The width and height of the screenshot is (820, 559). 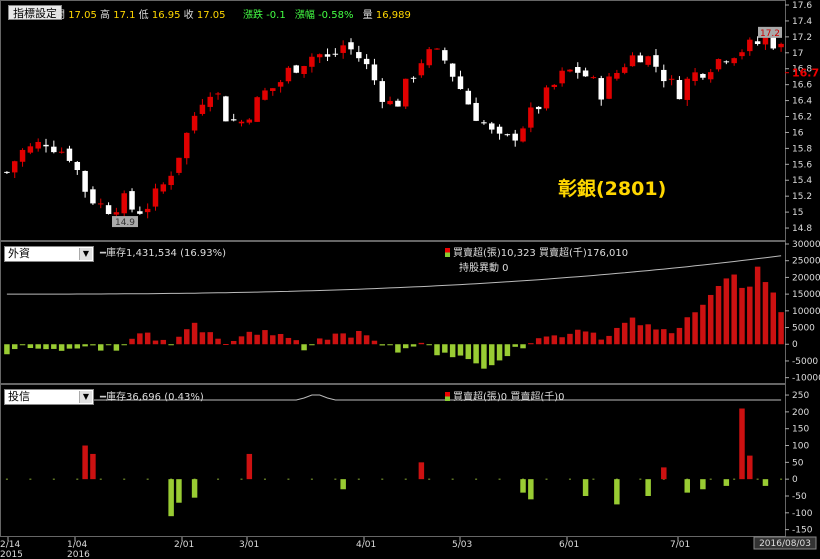 What do you see at coordinates (166, 253) in the screenshot?
I see `foreign-holding-text: 庫存1,431,534 (16.93%)` at bounding box center [166, 253].